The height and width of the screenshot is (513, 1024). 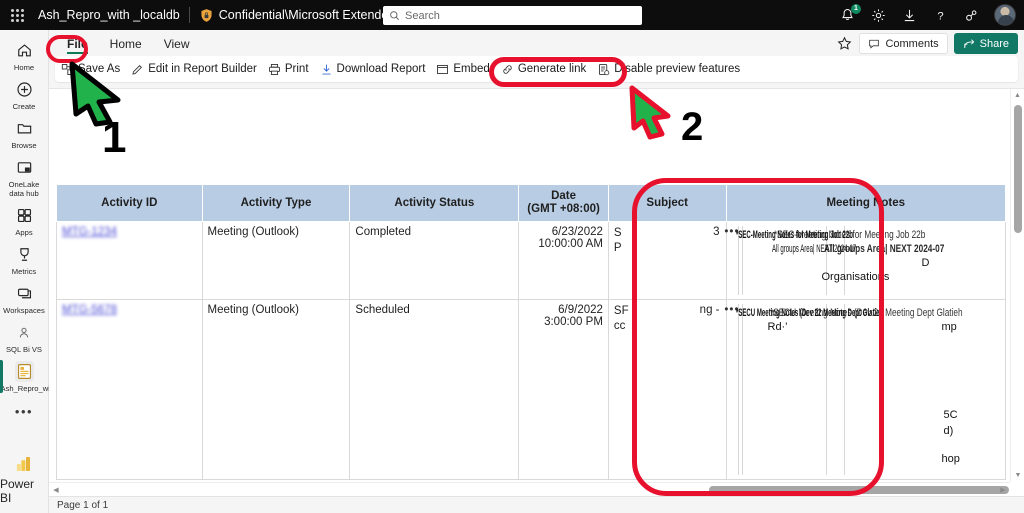 What do you see at coordinates (434, 389) in the screenshot?
I see `cell-activity-status: Scheduled` at bounding box center [434, 389].